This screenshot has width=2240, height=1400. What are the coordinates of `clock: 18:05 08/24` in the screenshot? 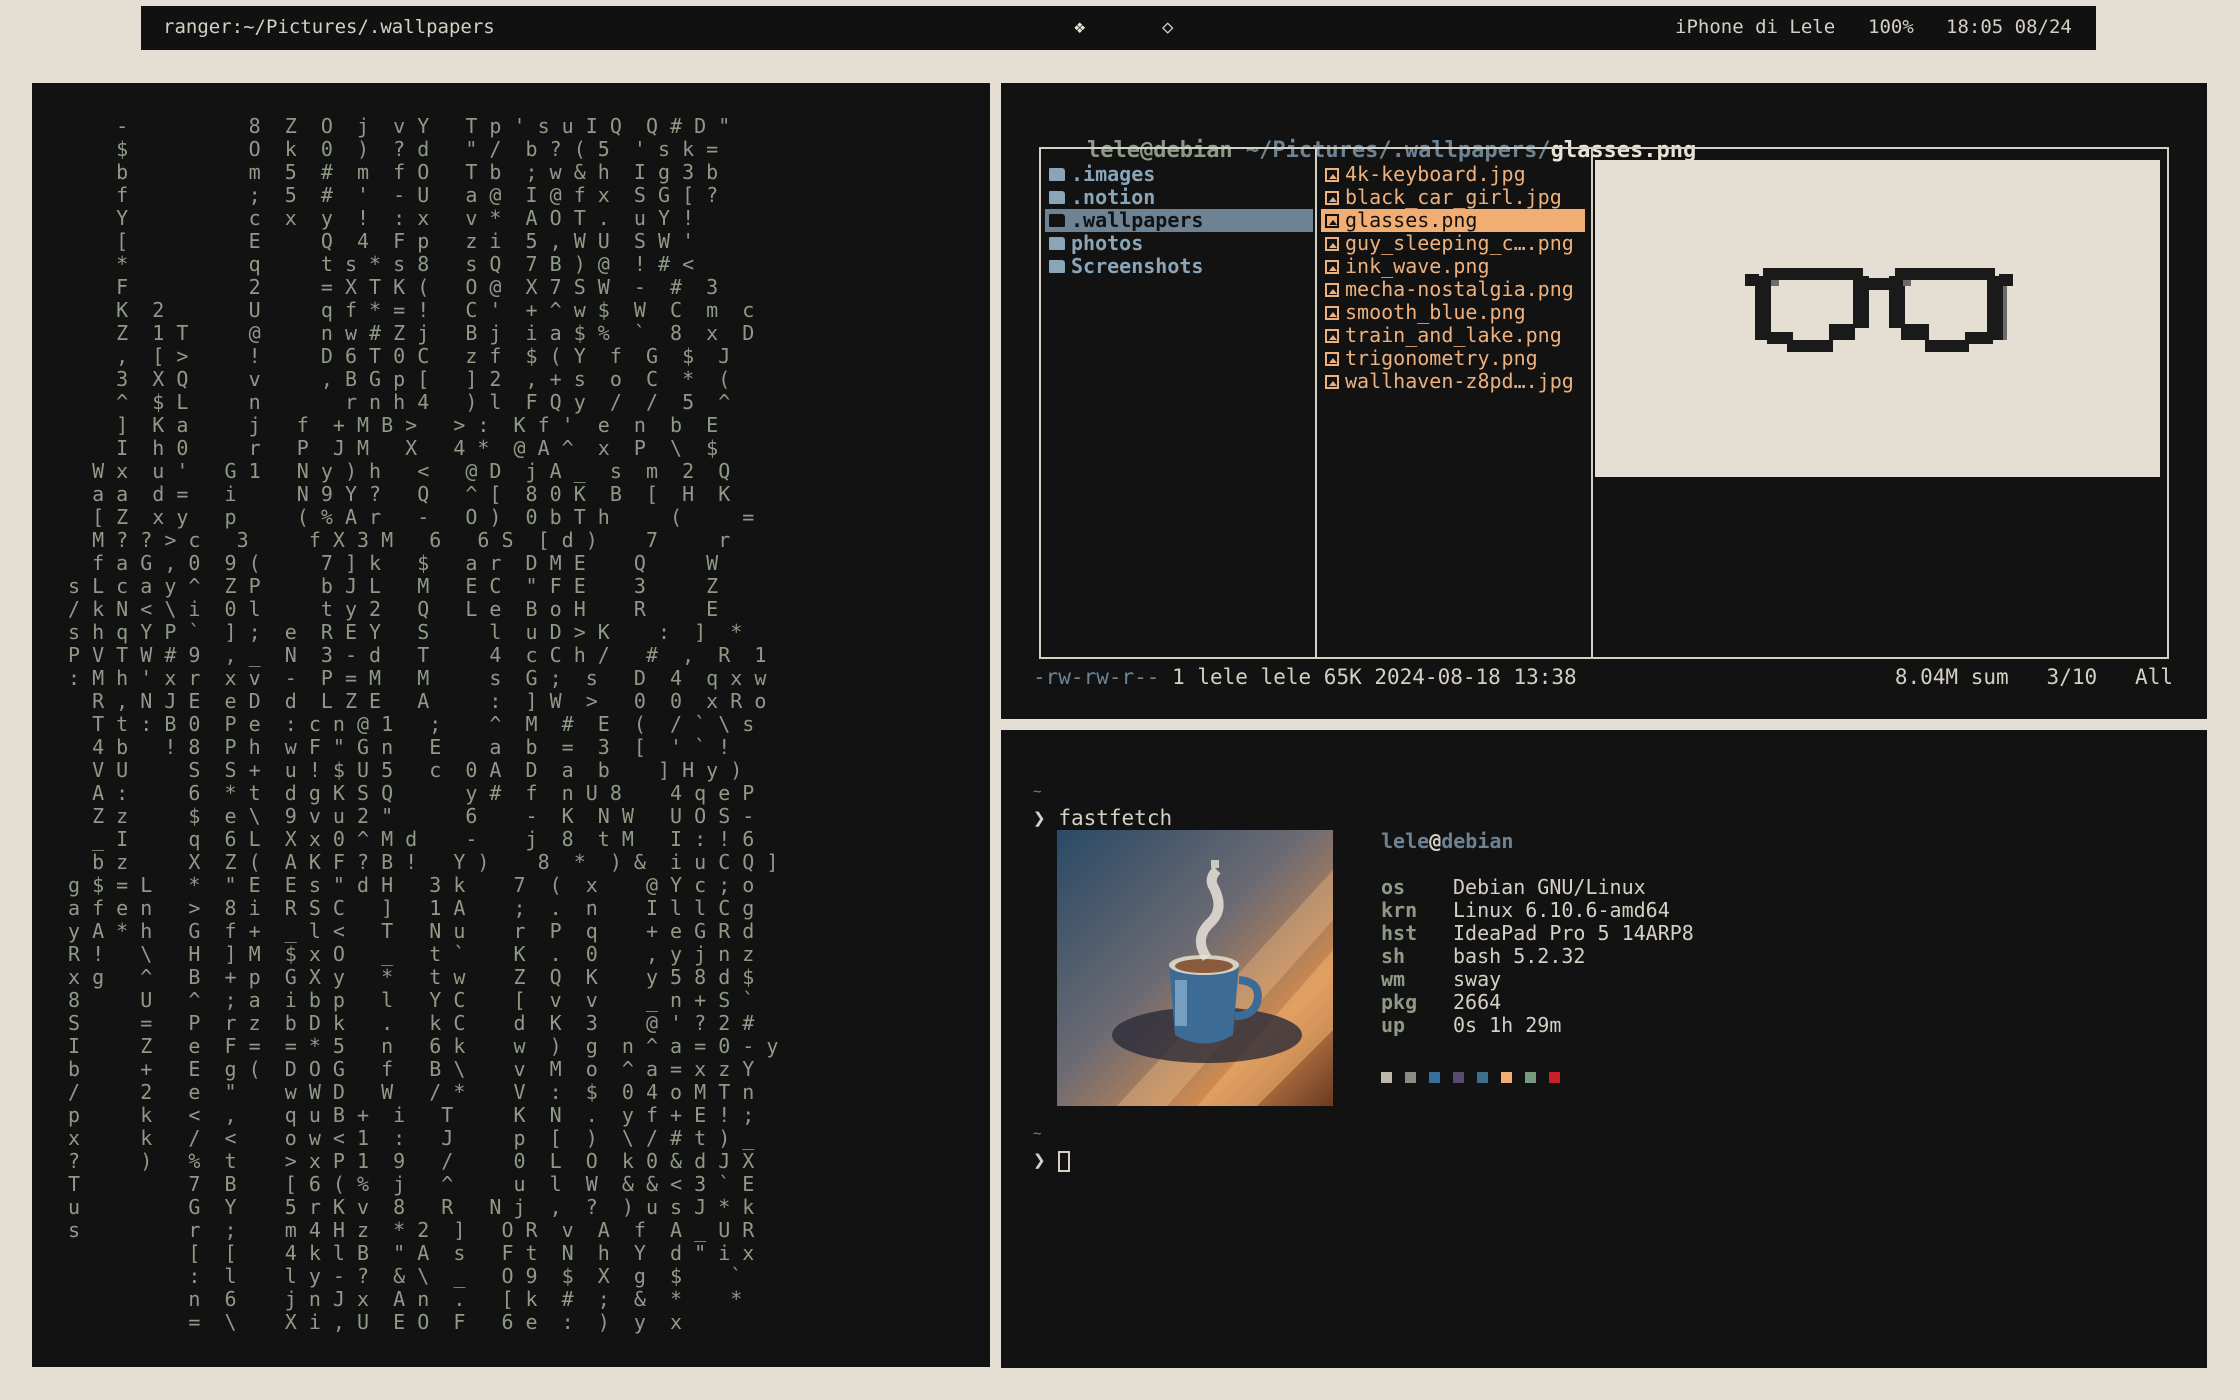 It's located at (2009, 27).